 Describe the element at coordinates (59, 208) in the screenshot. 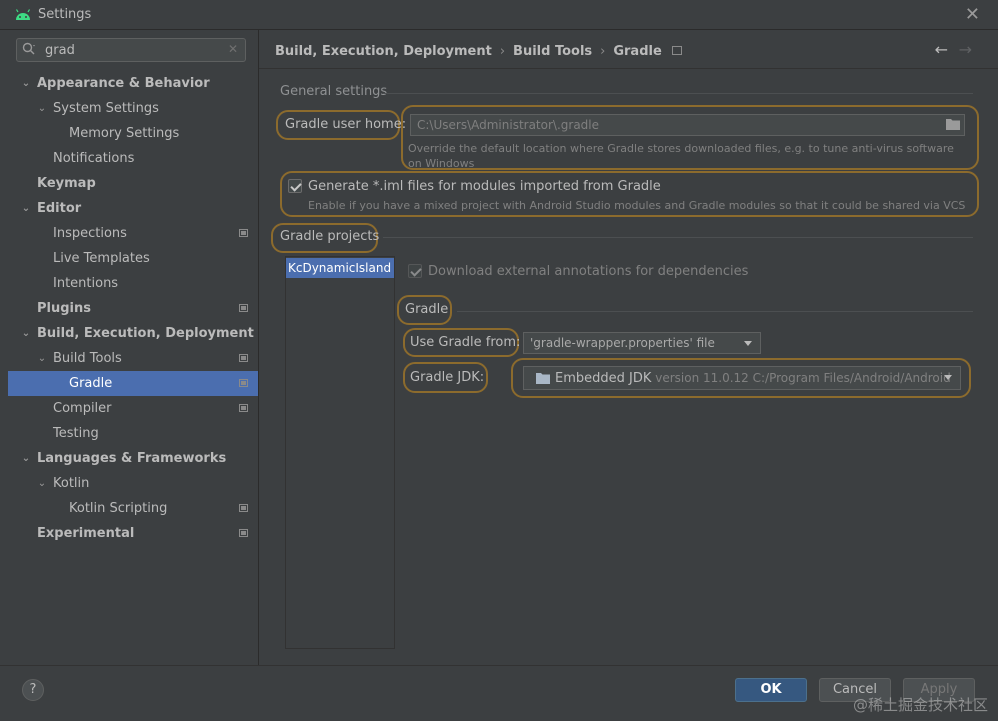

I see `tree-item-label: Editor` at that location.